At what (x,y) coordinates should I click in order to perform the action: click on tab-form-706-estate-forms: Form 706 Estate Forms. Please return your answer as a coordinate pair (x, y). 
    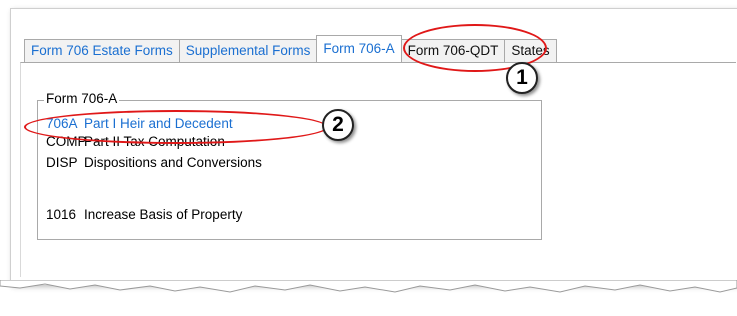
    Looking at the image, I should click on (102, 50).